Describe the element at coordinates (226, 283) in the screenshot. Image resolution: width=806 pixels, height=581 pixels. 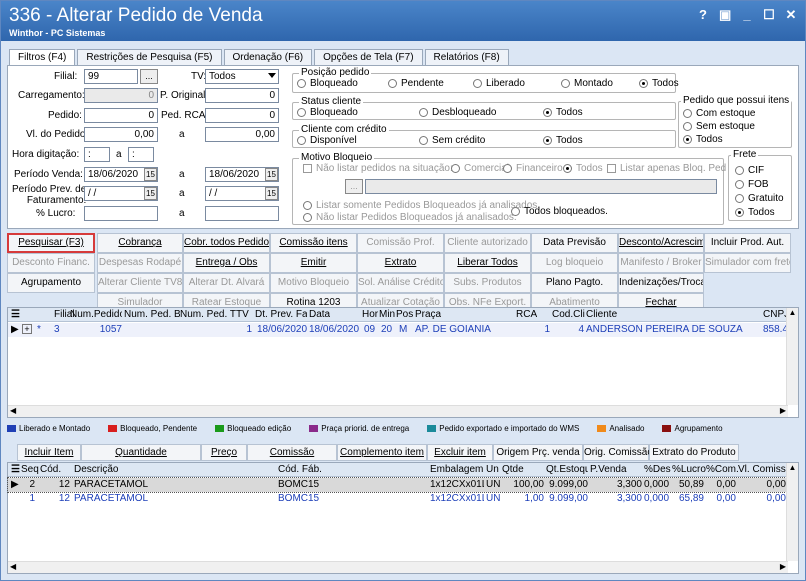
I see `alterar-alvara-button: Alterar Dt. Alvará` at that location.